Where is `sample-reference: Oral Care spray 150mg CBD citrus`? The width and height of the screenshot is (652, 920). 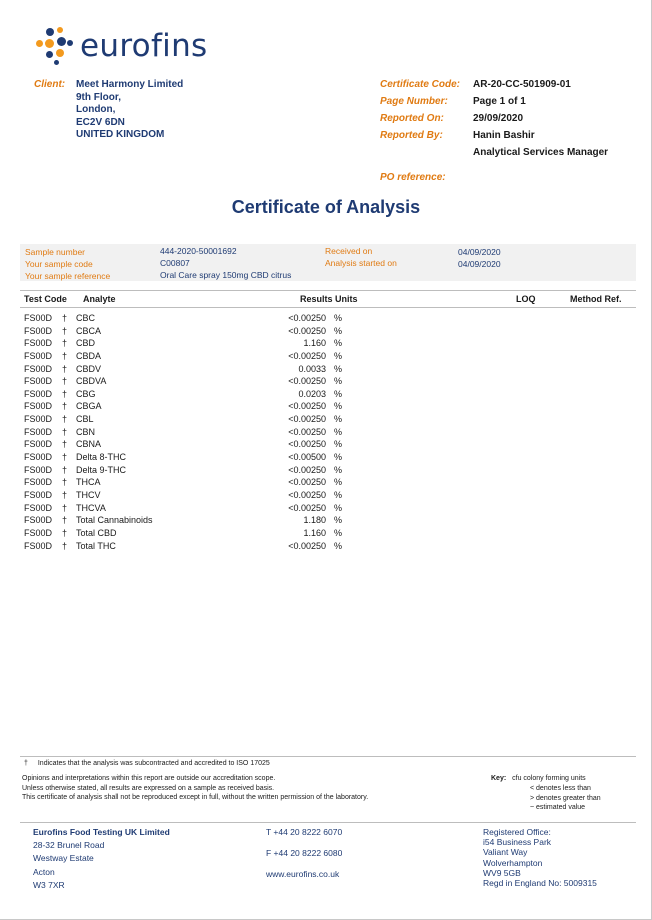
sample-reference: Oral Care spray 150mg CBD citrus is located at coordinates (226, 275).